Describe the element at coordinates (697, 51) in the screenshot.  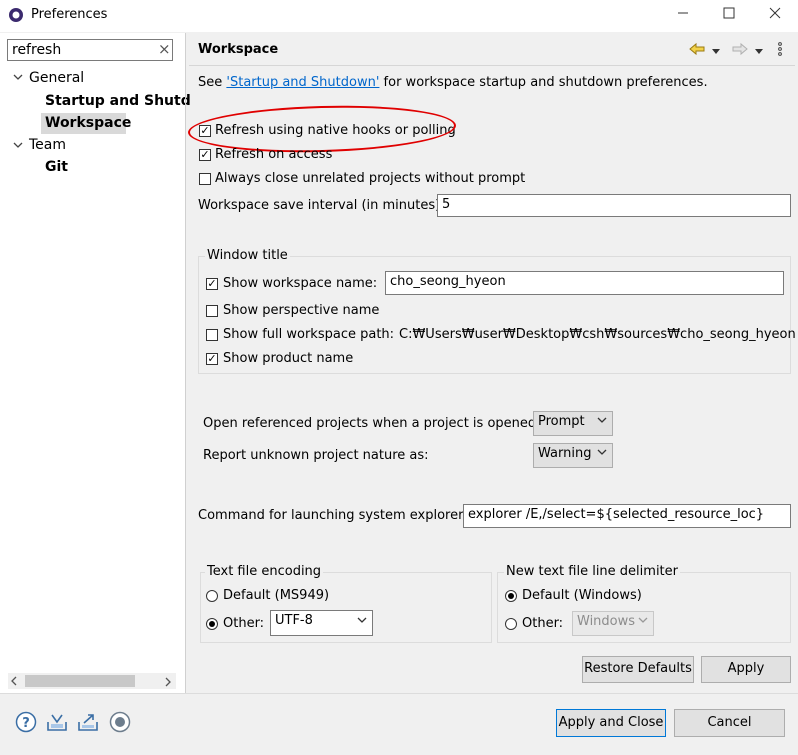
I see `back-arrow-icon` at that location.